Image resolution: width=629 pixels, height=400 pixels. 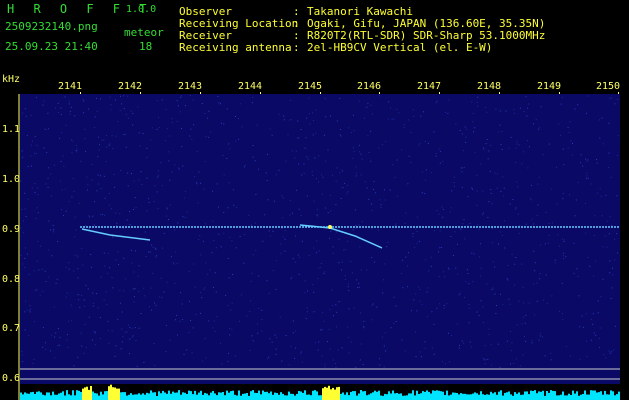 I want to click on y-tick-label: 0.9, so click(x=11, y=229).